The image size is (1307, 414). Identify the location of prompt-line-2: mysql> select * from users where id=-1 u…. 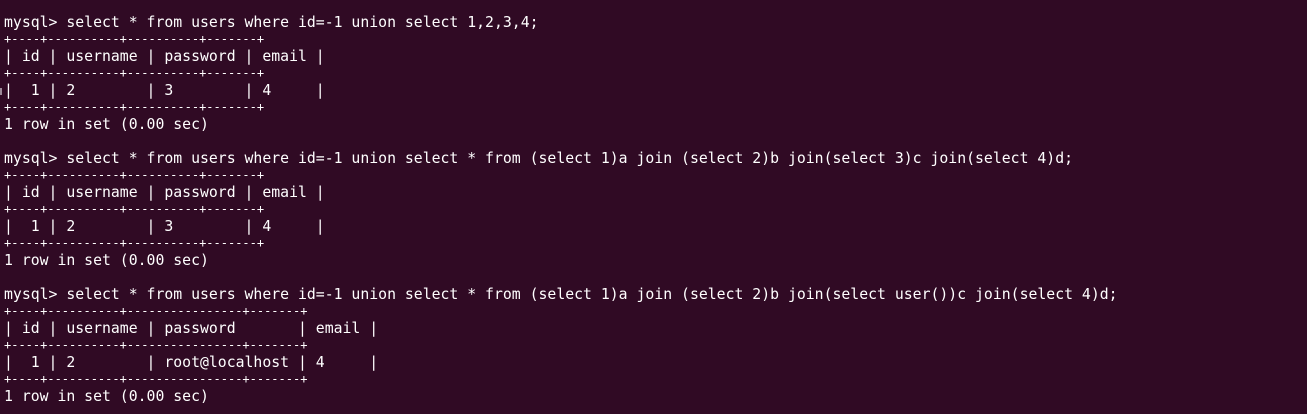
(539, 158).